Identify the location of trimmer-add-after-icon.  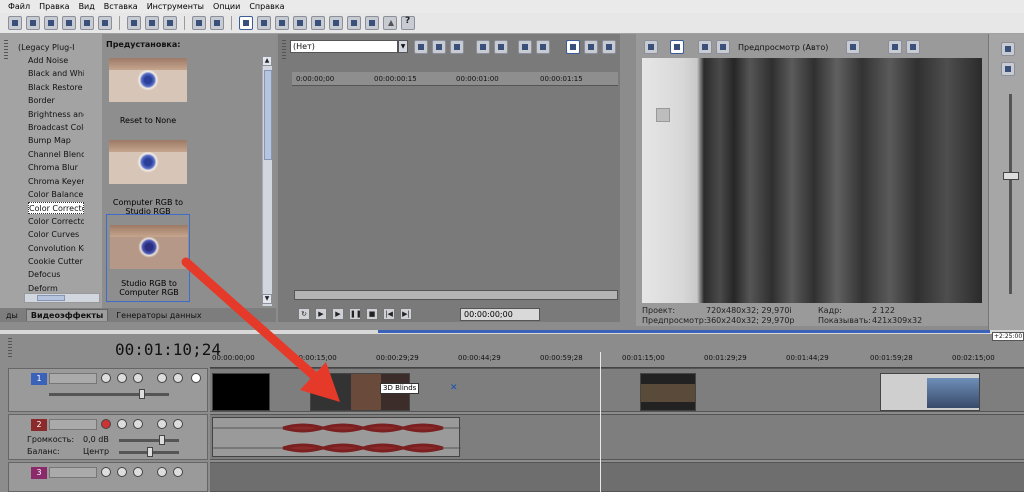
(543, 47).